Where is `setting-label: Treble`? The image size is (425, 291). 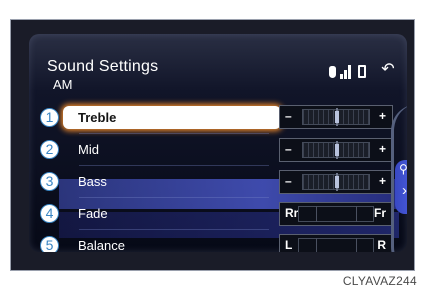
setting-label: Treble is located at coordinates (97, 117).